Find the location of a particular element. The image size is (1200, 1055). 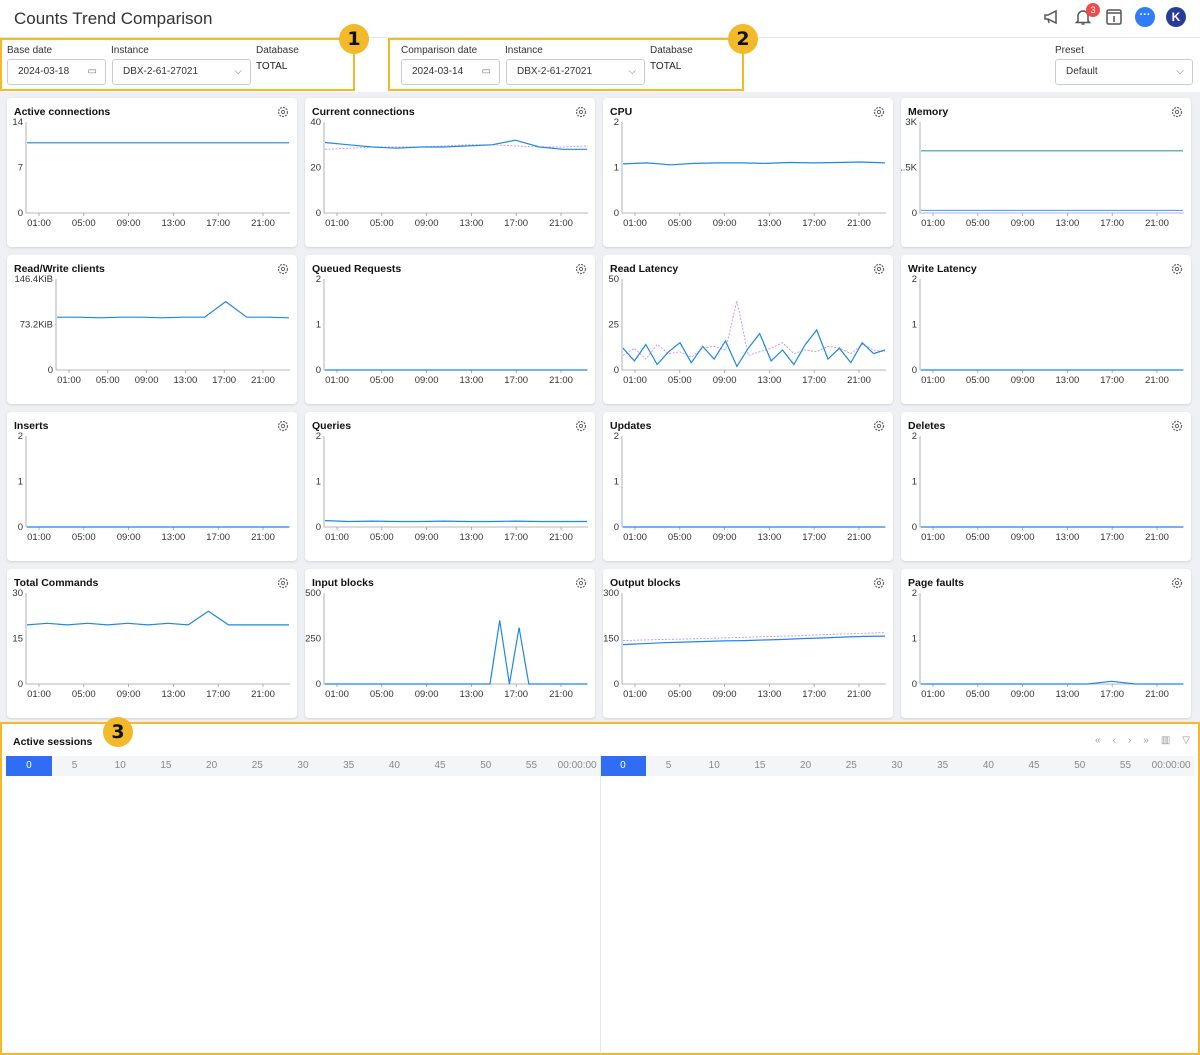

preset-label: Preset is located at coordinates (1069, 50).